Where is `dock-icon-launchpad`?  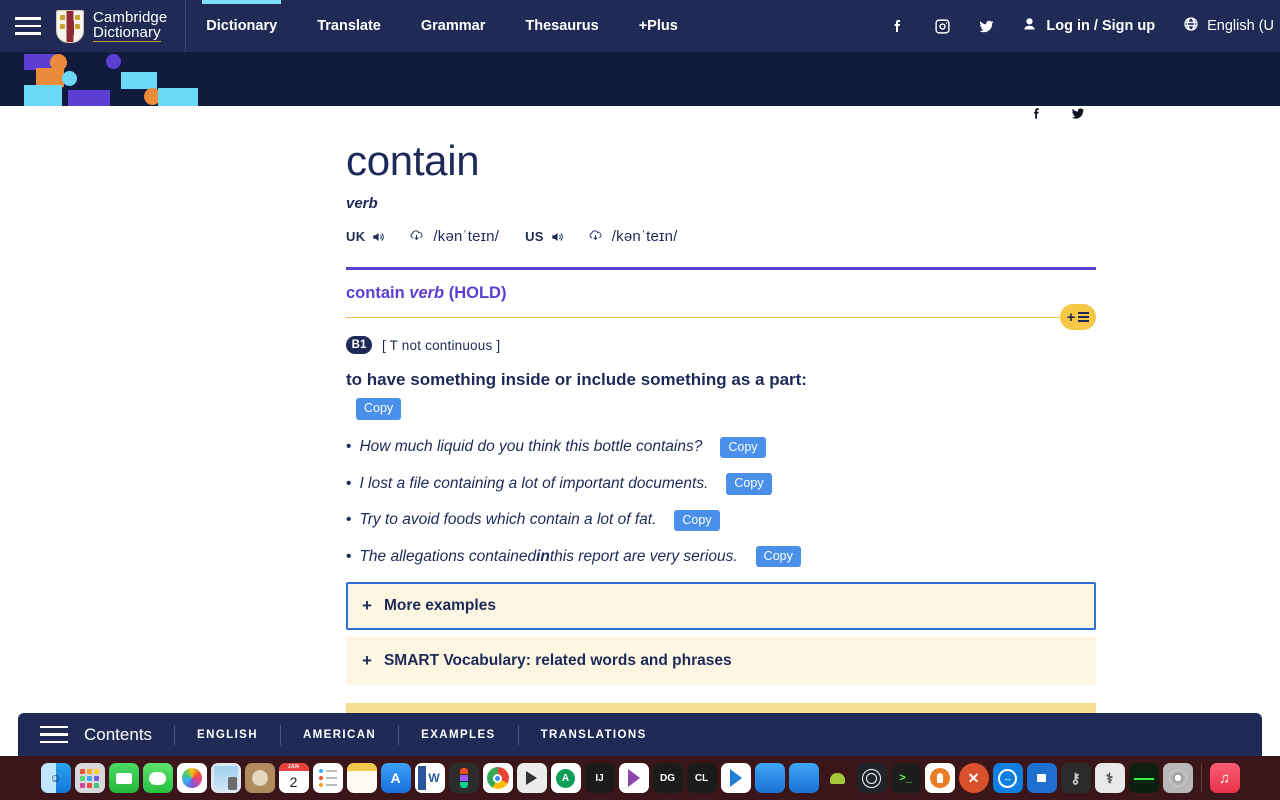
dock-icon-launchpad is located at coordinates (89, 778).